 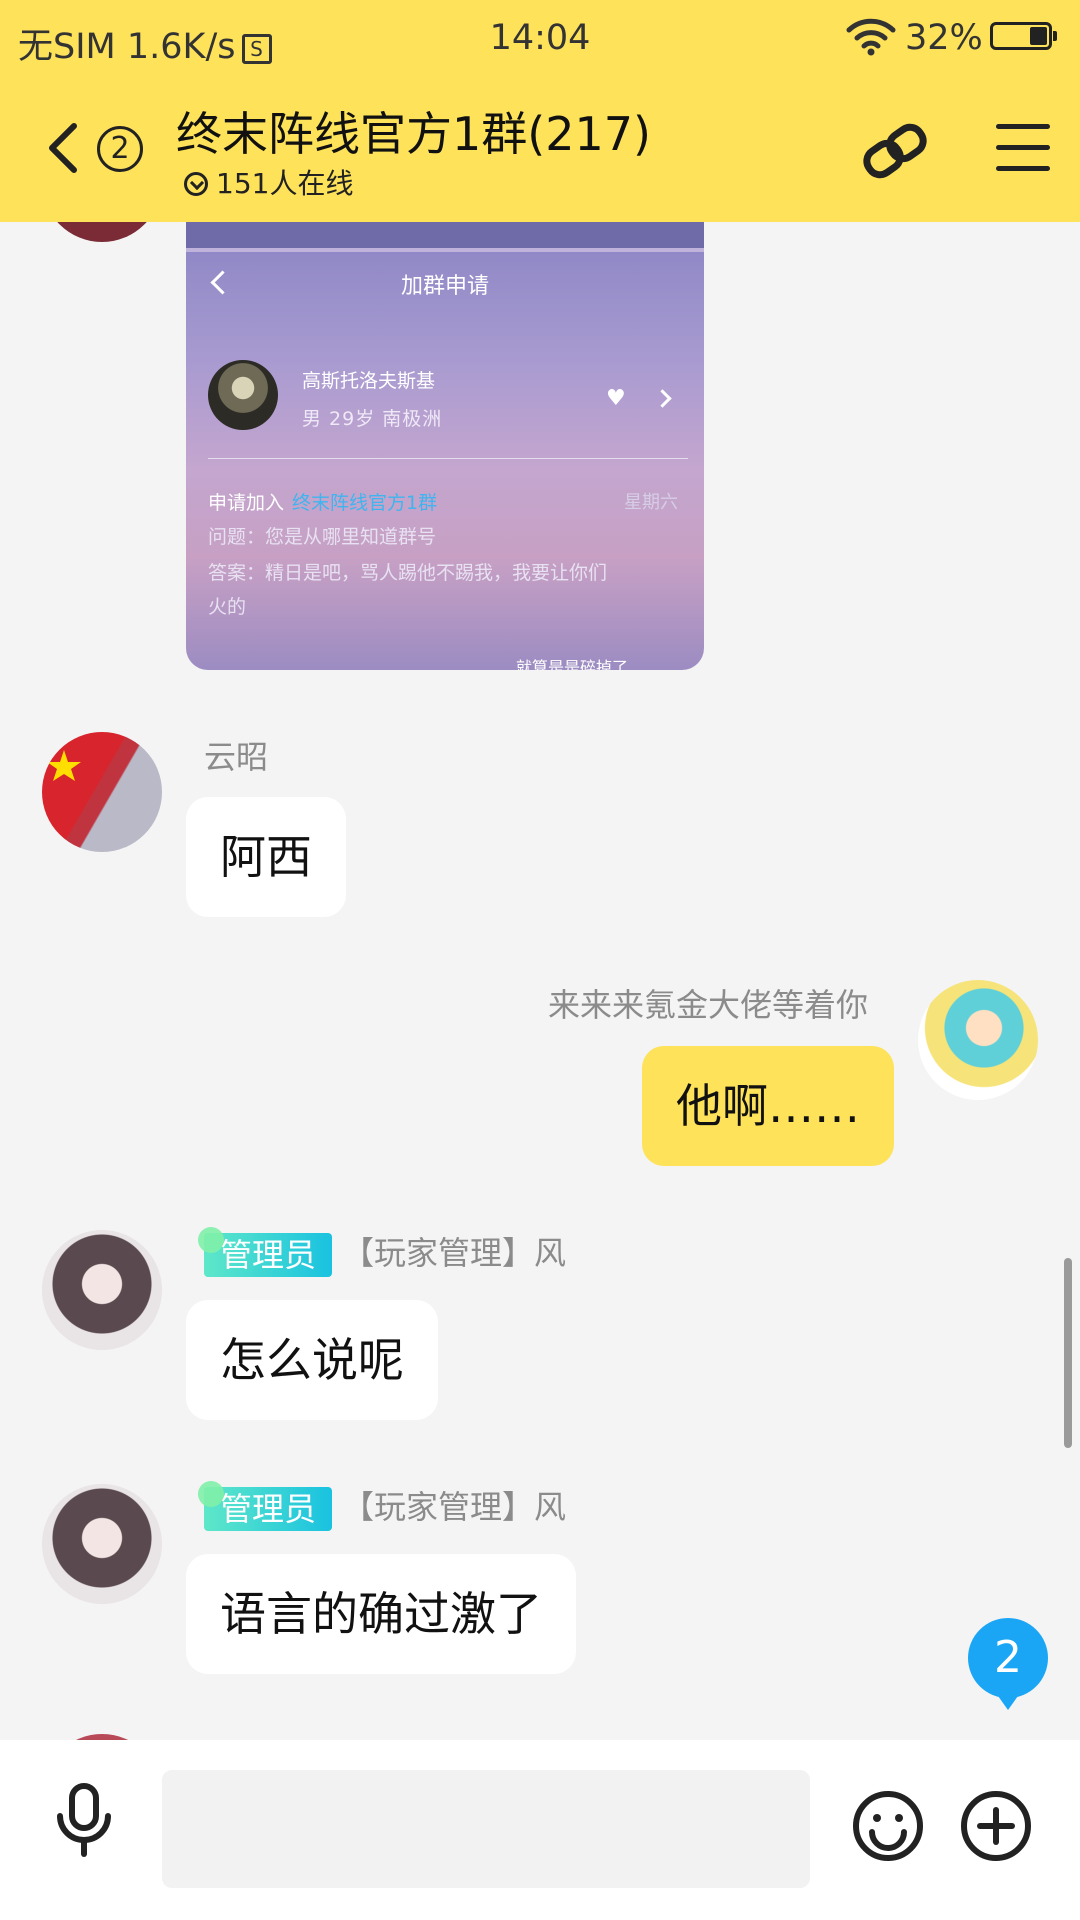 I want to click on chevron-down-icon, so click(x=196, y=184).